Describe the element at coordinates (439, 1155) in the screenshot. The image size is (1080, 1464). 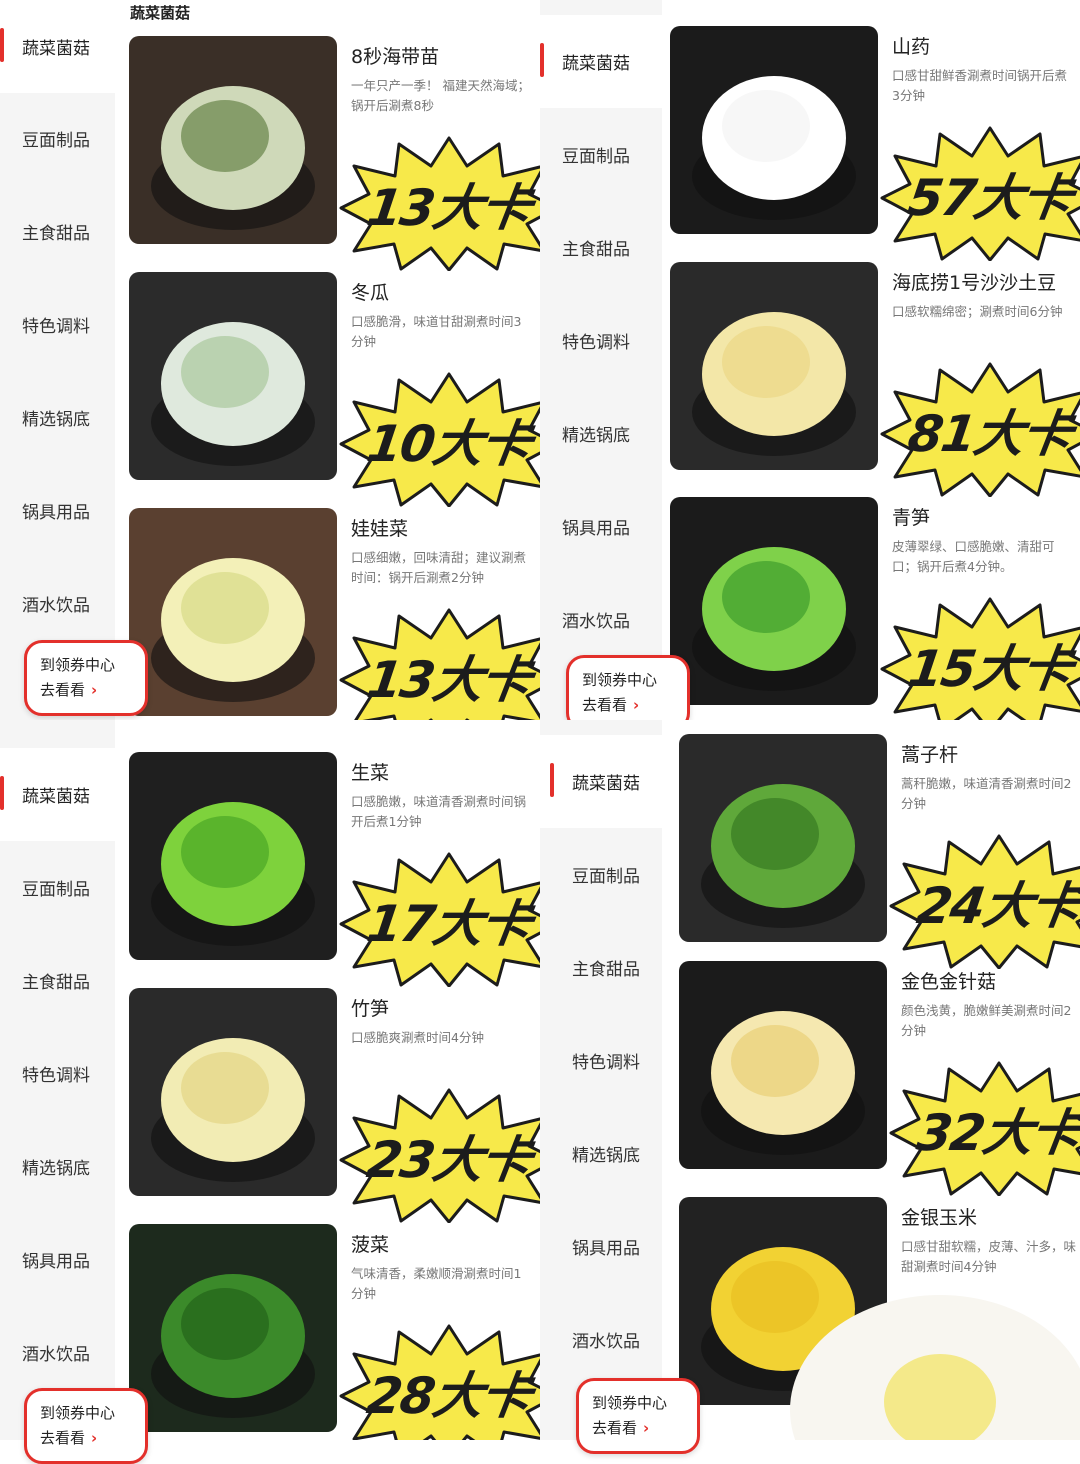
I see `calorie-burst-sticker: 23大卡` at that location.